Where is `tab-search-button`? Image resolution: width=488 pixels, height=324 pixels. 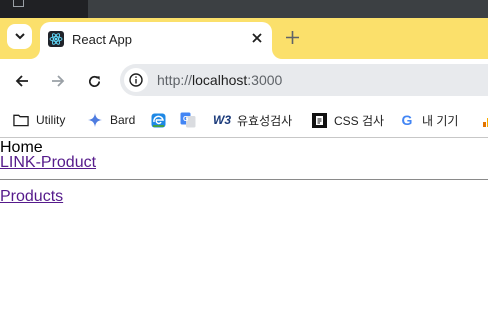 tab-search-button is located at coordinates (19, 36).